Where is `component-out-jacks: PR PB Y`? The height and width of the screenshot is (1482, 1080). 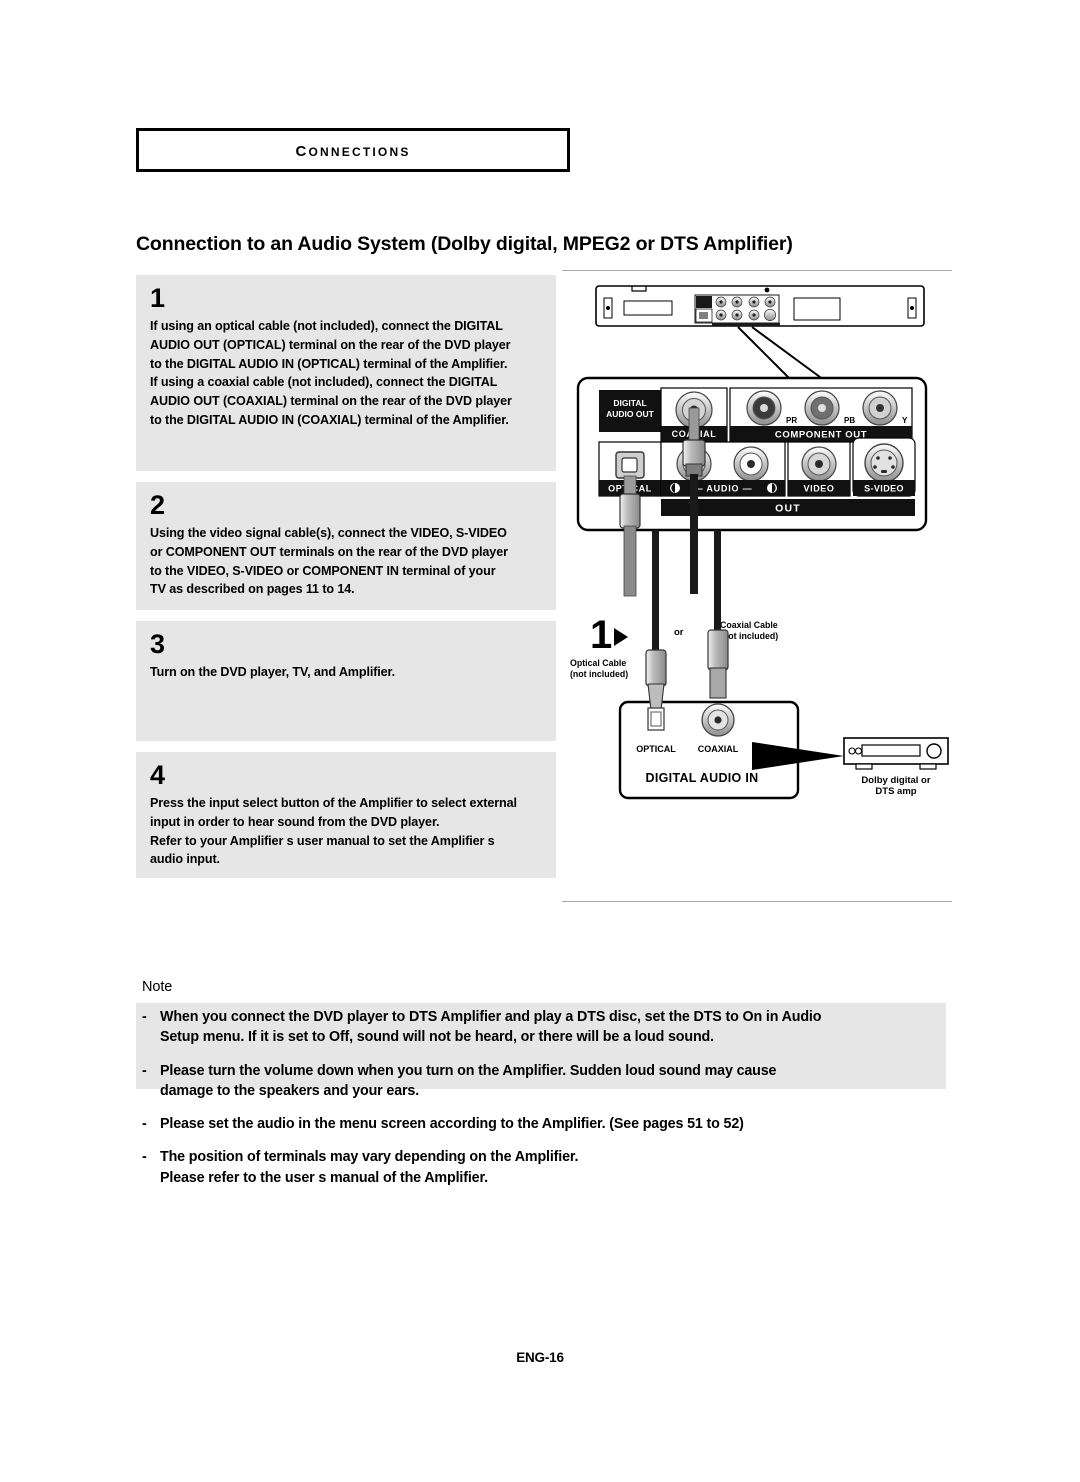
component-out-jacks: PR PB Y is located at coordinates (827, 408).